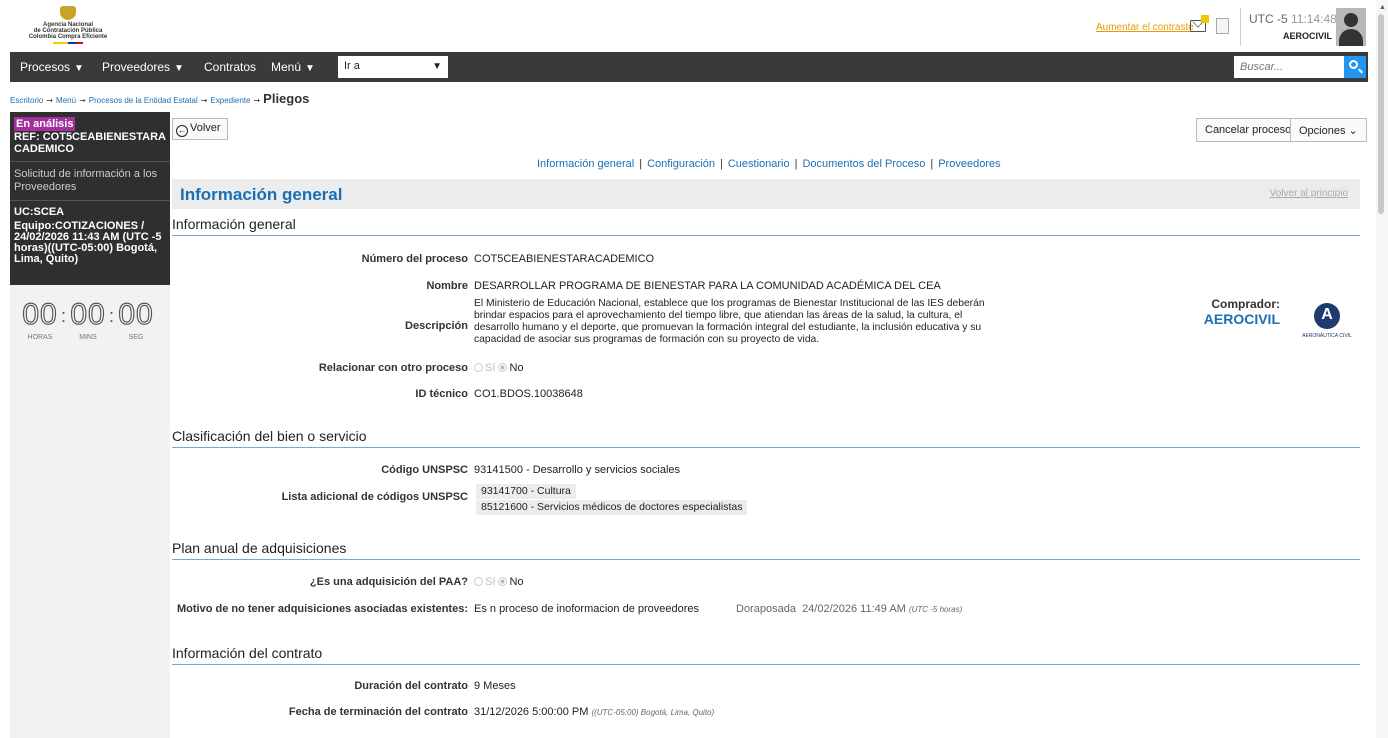 Image resolution: width=1388 pixels, height=738 pixels. I want to click on contract-end-tz: ((UTC-05:00) Bogotá, Lima, Quito), so click(653, 712).